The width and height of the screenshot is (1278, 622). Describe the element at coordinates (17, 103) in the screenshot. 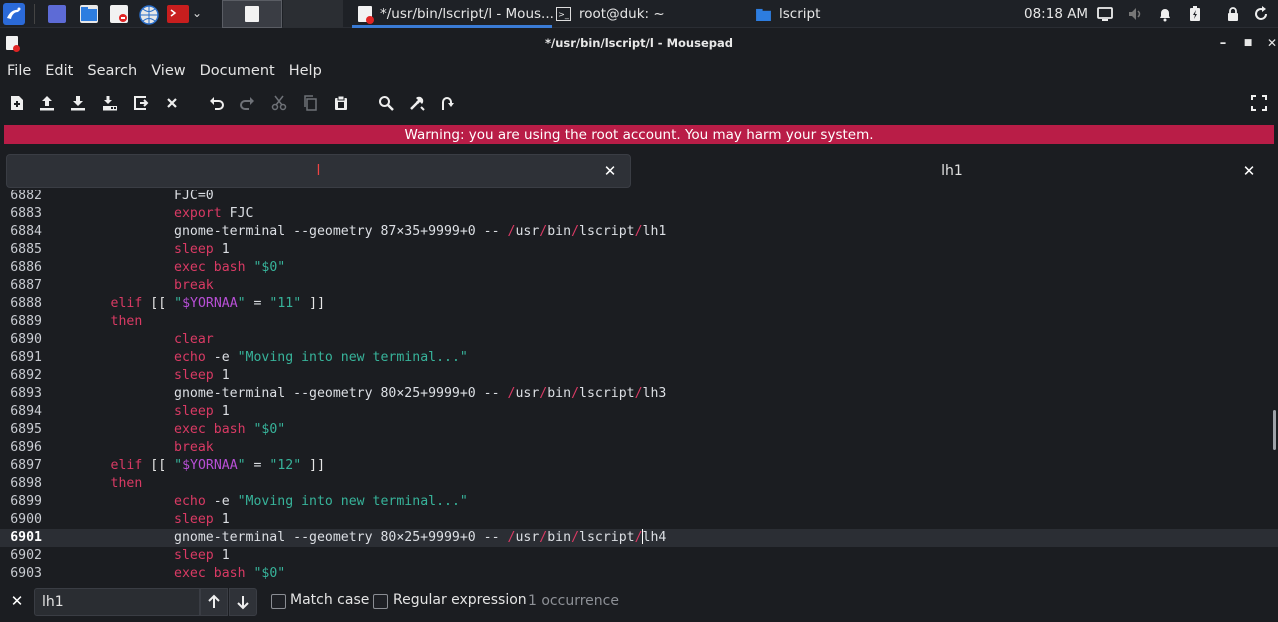

I see `new-document-button` at that location.